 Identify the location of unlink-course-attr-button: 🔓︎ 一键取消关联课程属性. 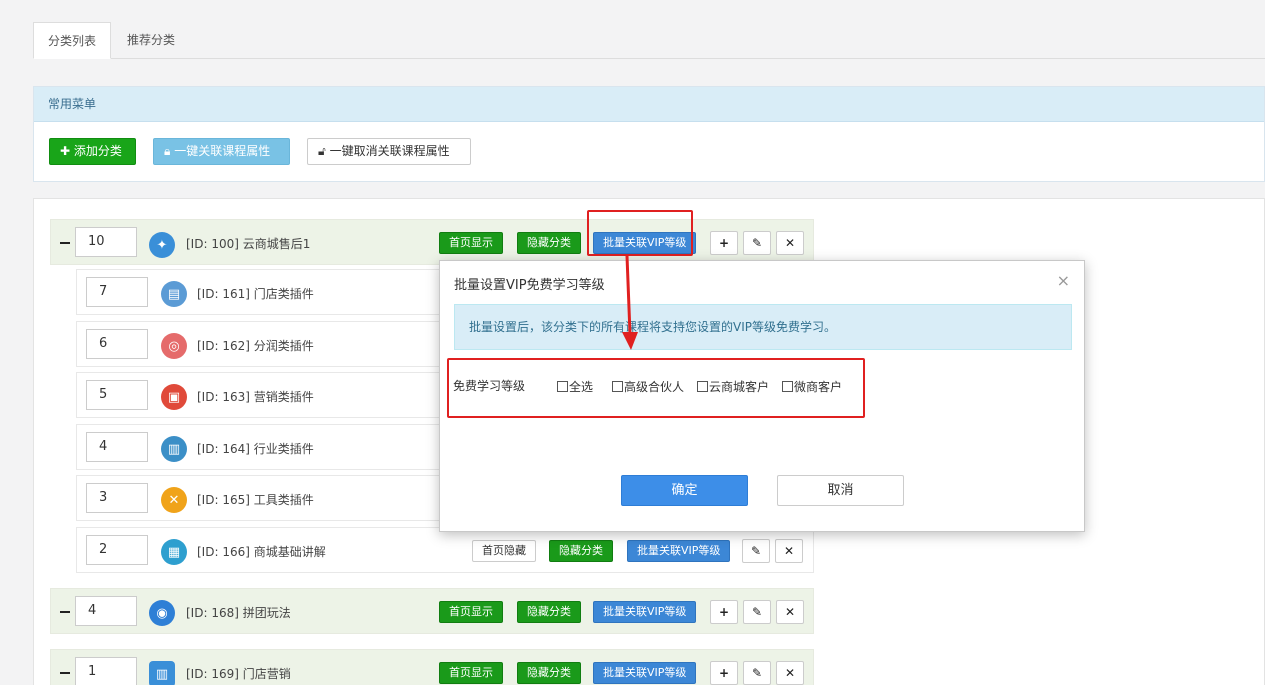
(389, 151).